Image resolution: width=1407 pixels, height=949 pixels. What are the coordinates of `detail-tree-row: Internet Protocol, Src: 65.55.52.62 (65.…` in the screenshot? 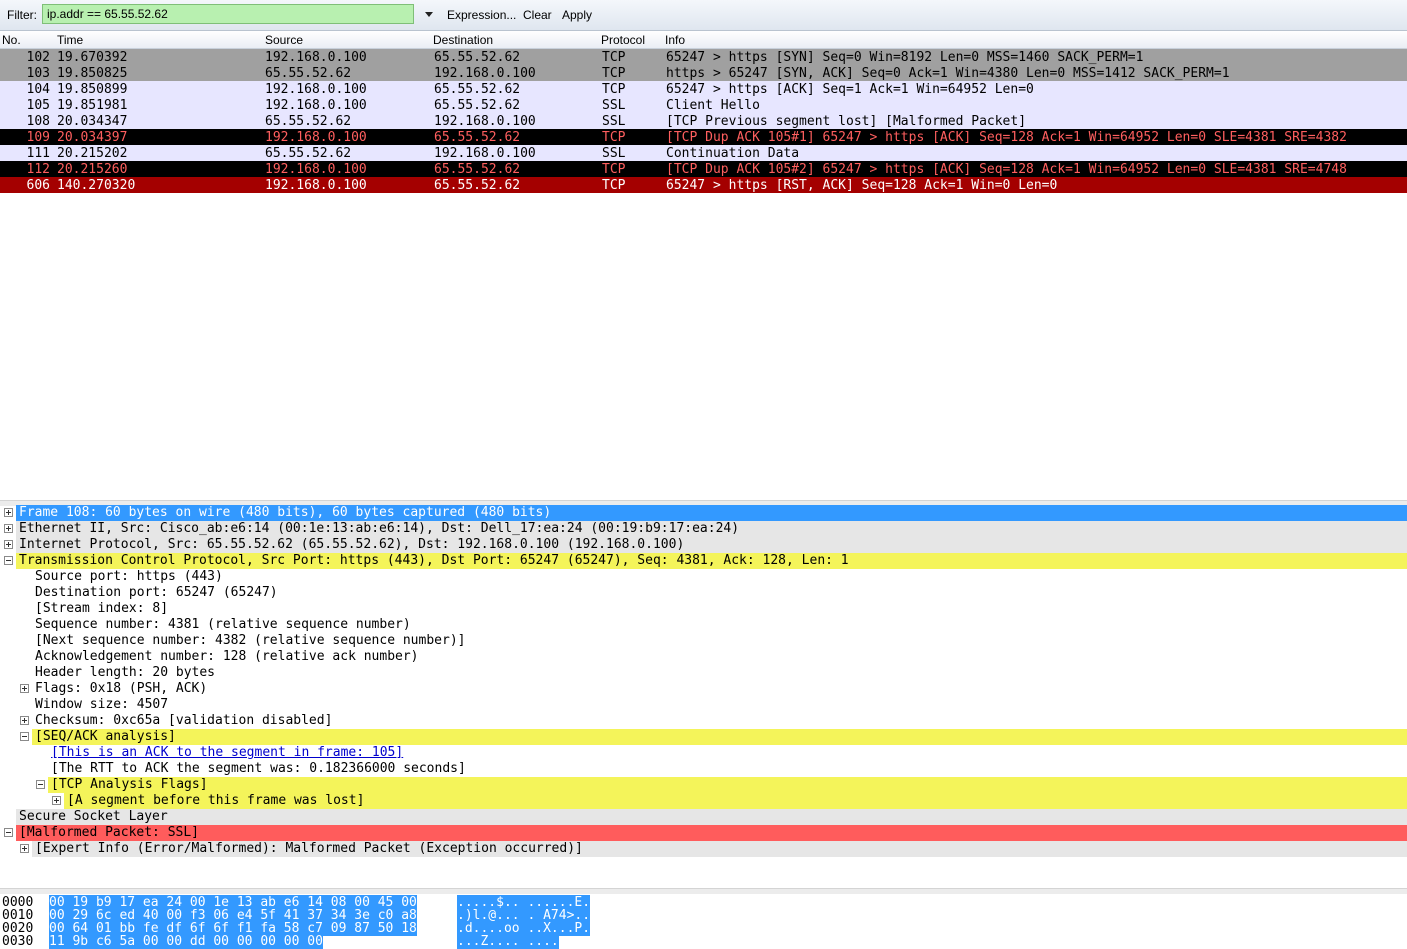 It's located at (703, 545).